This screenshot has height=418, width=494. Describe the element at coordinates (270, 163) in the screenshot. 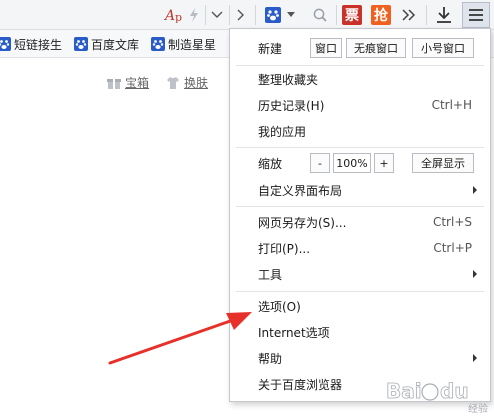

I see `menu-zoom-label: 缩放` at that location.